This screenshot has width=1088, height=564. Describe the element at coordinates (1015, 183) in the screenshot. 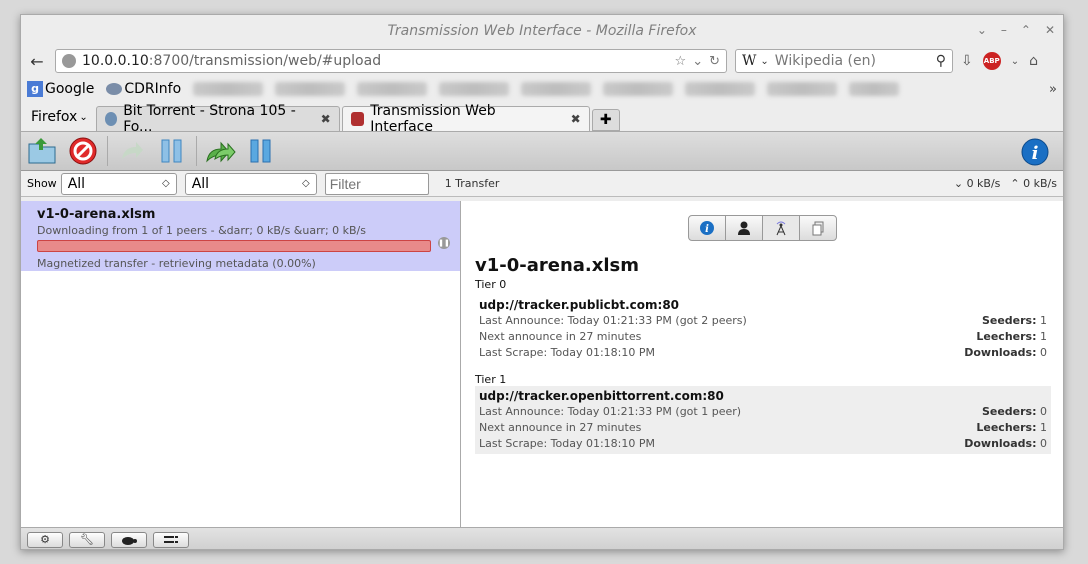

I see `up-chevron-icon: ⌃` at that location.